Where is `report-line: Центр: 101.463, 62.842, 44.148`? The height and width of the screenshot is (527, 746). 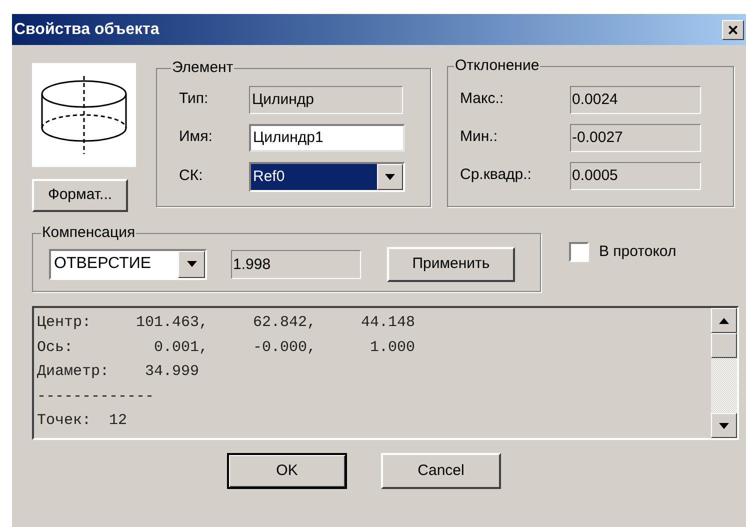
report-line: Центр: 101.463, 62.842, 44.148 is located at coordinates (226, 323).